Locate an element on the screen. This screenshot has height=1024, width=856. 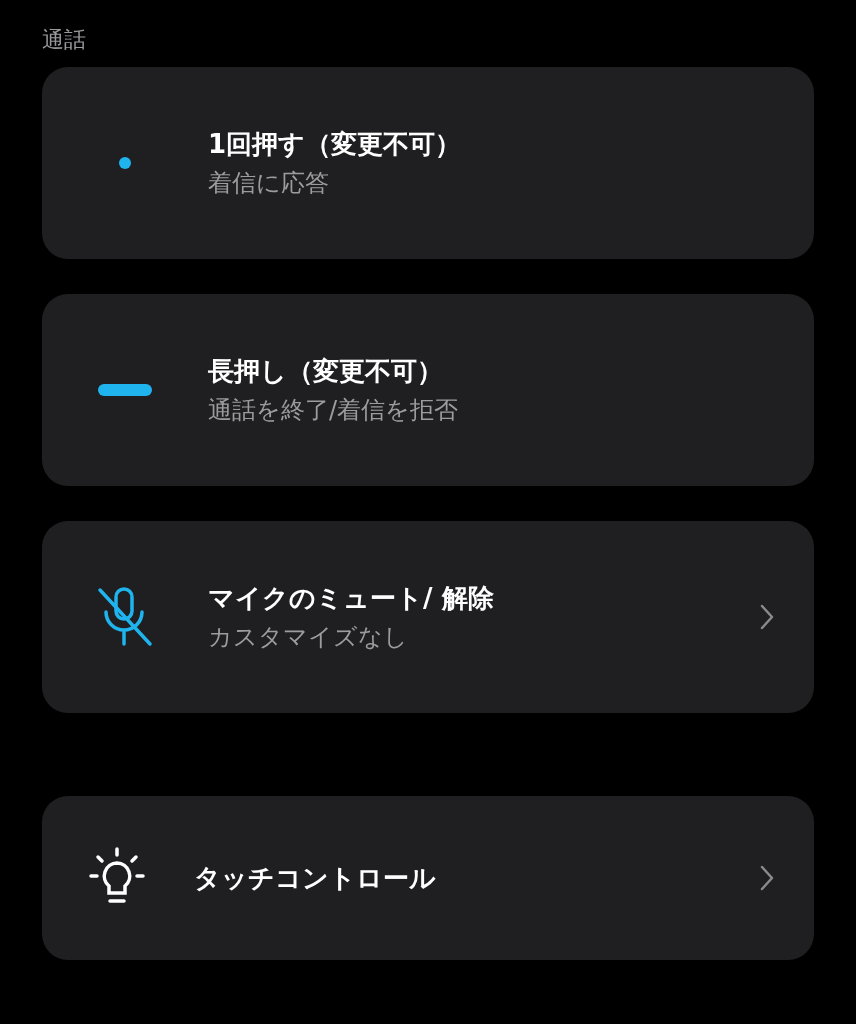
item-title: 長押し（変更不可） is located at coordinates (326, 371).